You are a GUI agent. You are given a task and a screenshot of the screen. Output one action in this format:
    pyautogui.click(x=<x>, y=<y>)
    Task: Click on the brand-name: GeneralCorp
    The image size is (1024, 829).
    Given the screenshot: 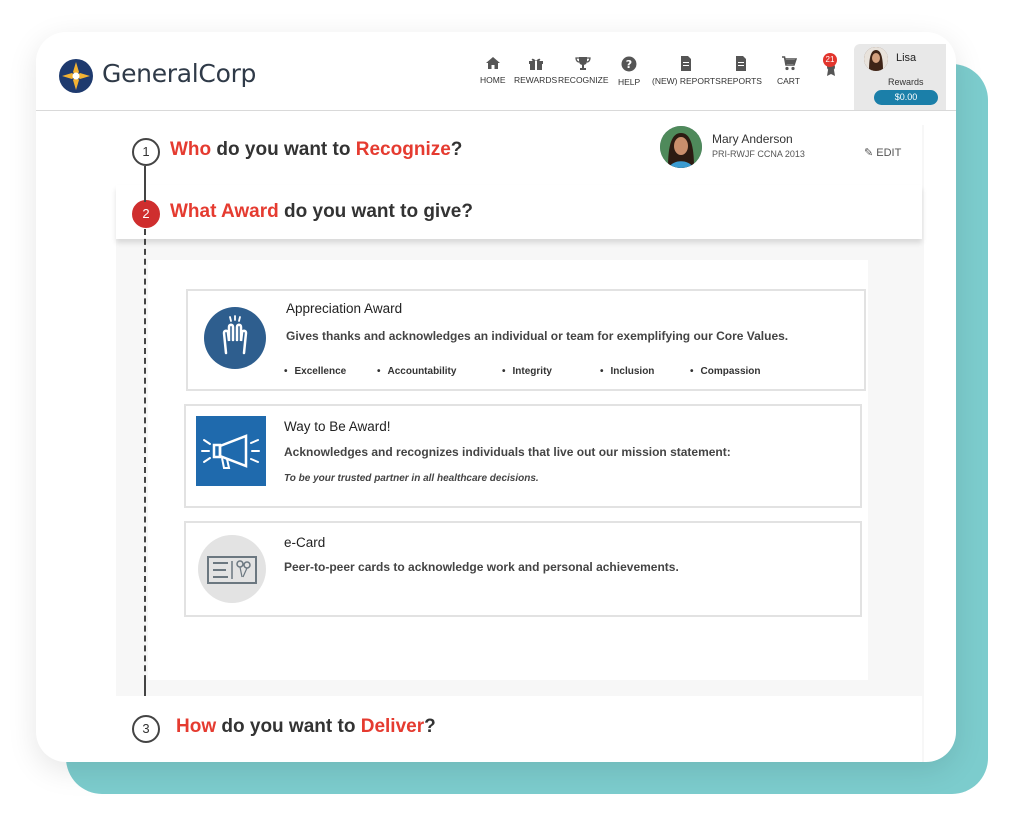 What is the action you would take?
    pyautogui.click(x=179, y=73)
    